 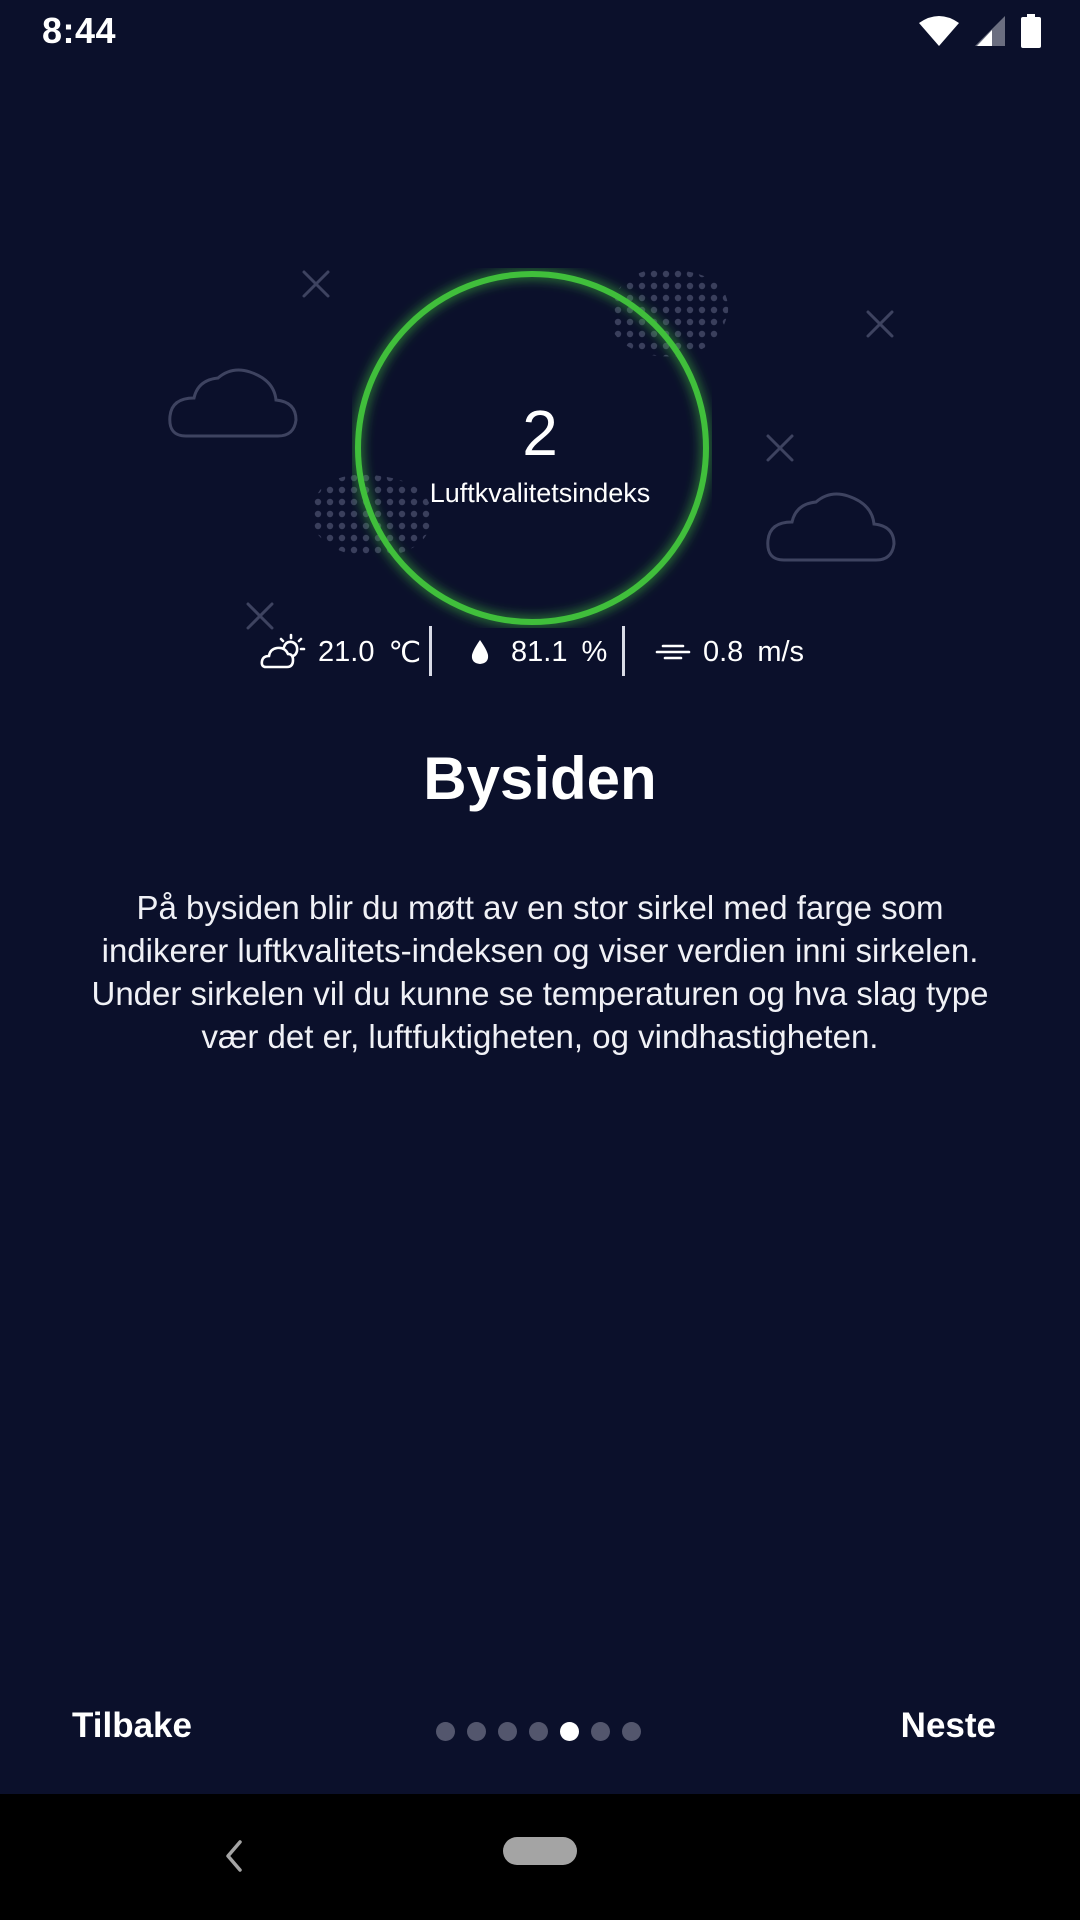 I want to click on humidity-value: 81.1, so click(x=539, y=651).